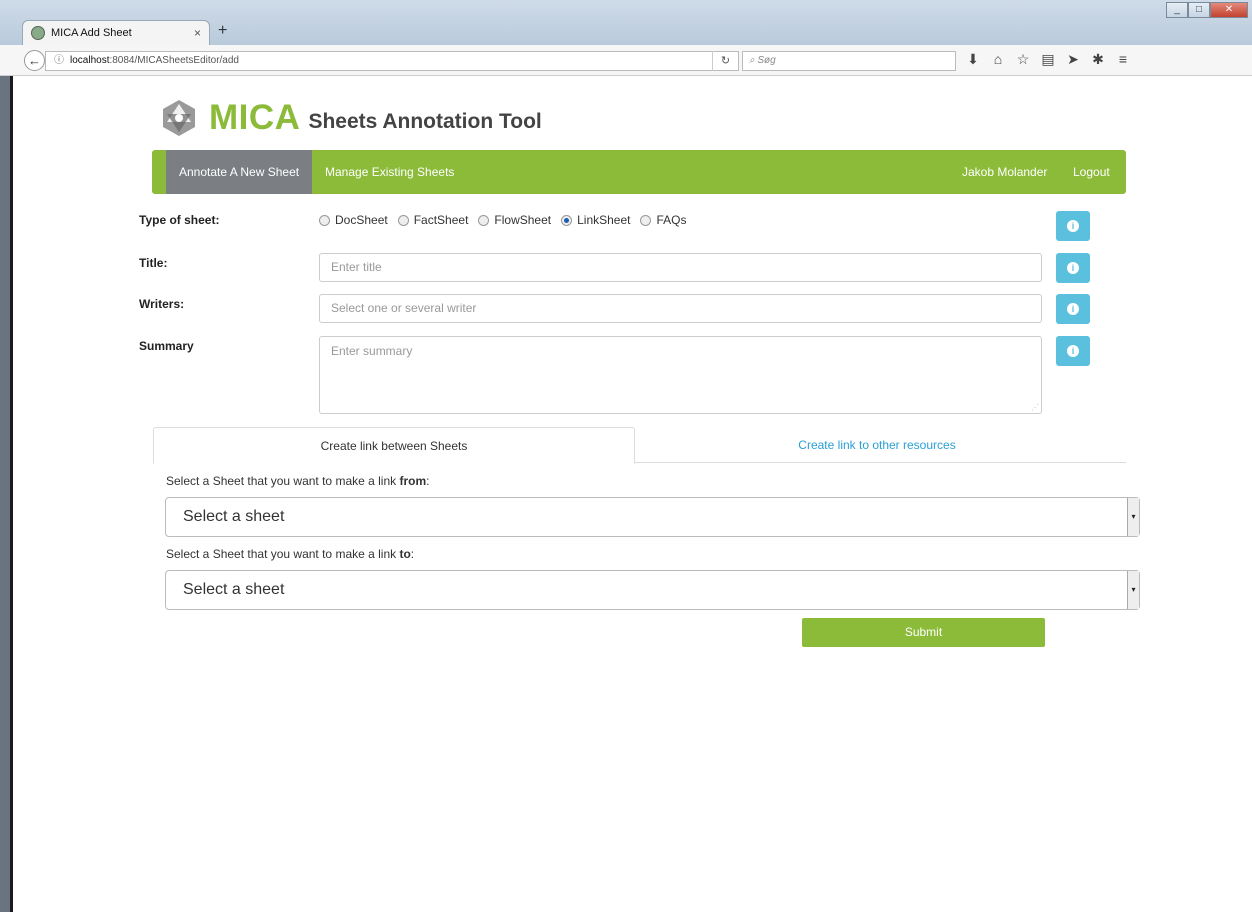 This screenshot has width=1252, height=912. What do you see at coordinates (849, 61) in the screenshot?
I see `search-input: ⌕ Søg` at bounding box center [849, 61].